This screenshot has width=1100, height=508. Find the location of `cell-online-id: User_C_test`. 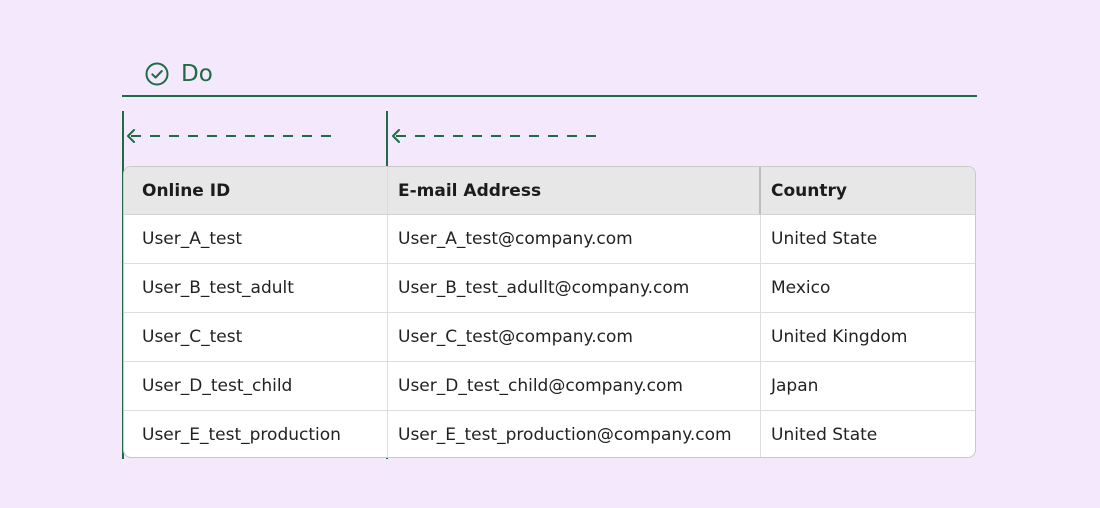

cell-online-id: User_C_test is located at coordinates (256, 337).